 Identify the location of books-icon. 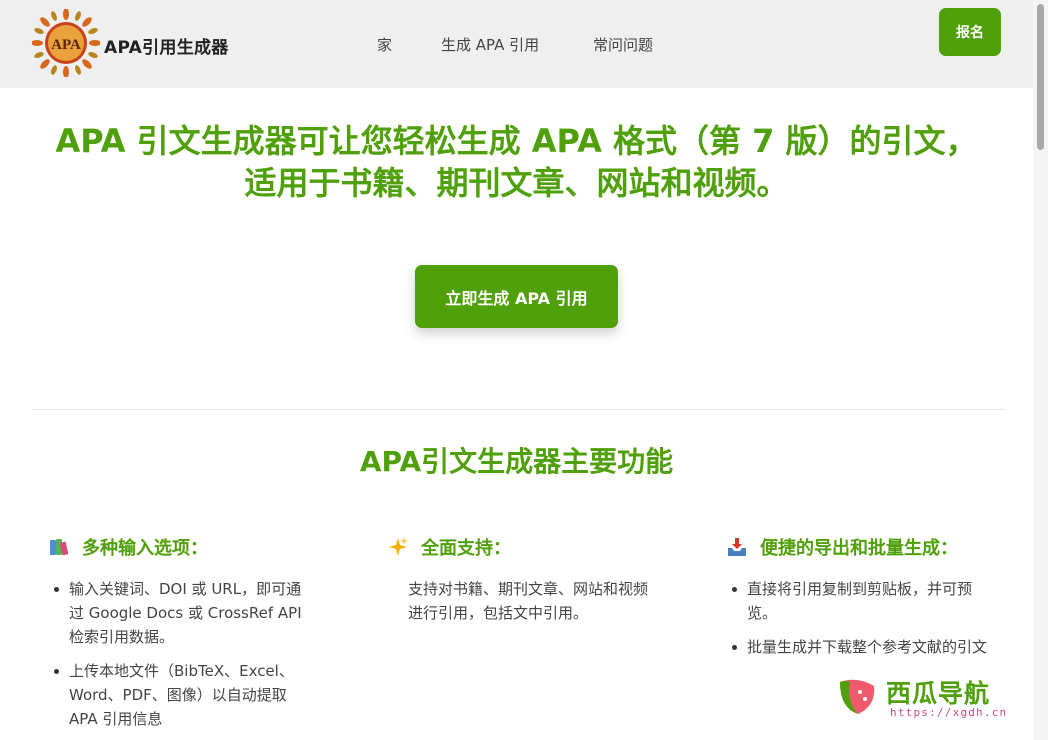
(59, 547).